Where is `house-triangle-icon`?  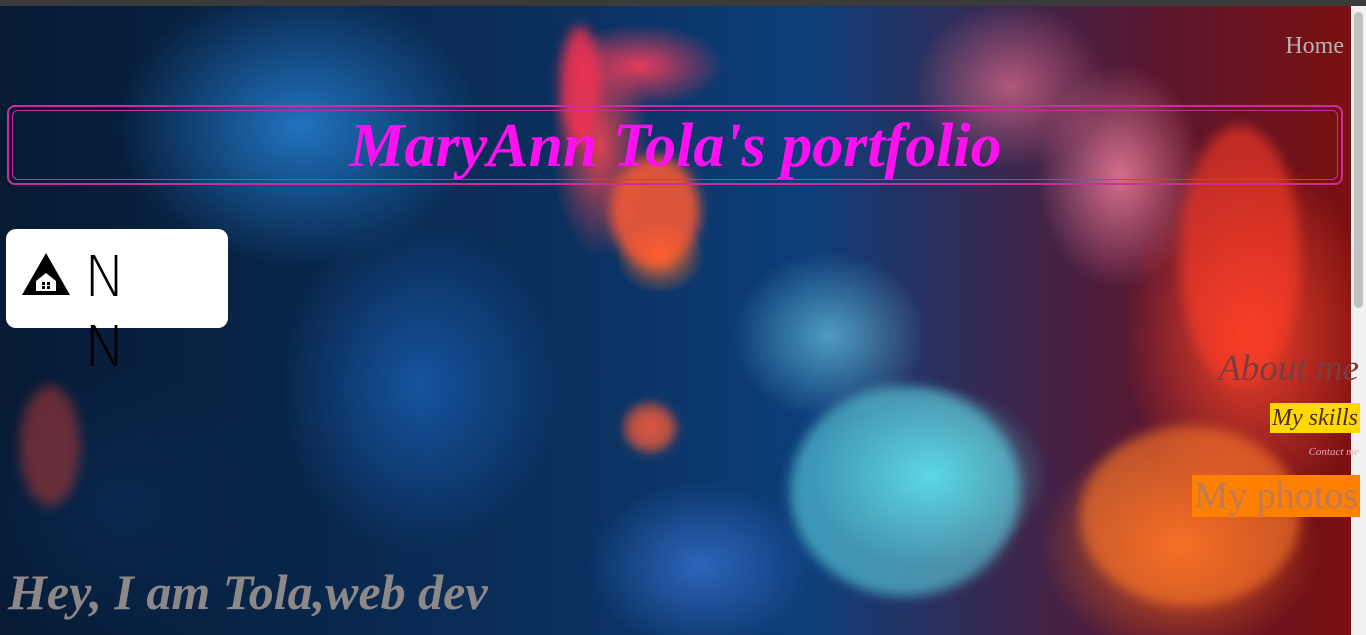 house-triangle-icon is located at coordinates (46, 274).